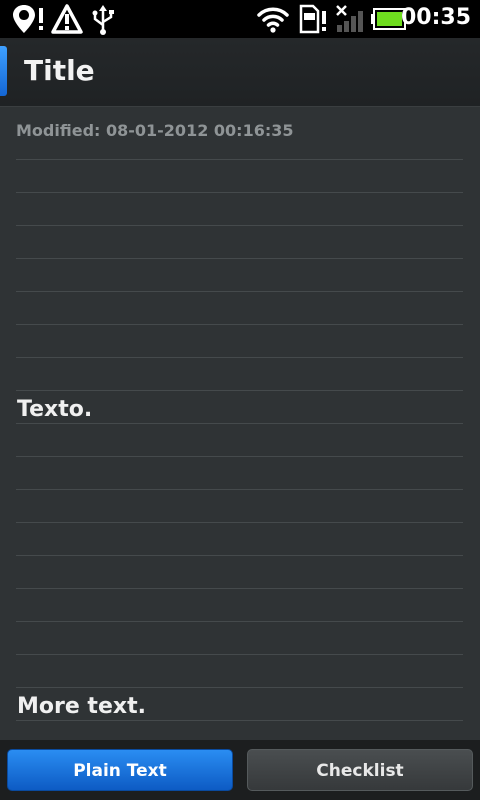  What do you see at coordinates (81, 706) in the screenshot?
I see `note-line: More text.` at bounding box center [81, 706].